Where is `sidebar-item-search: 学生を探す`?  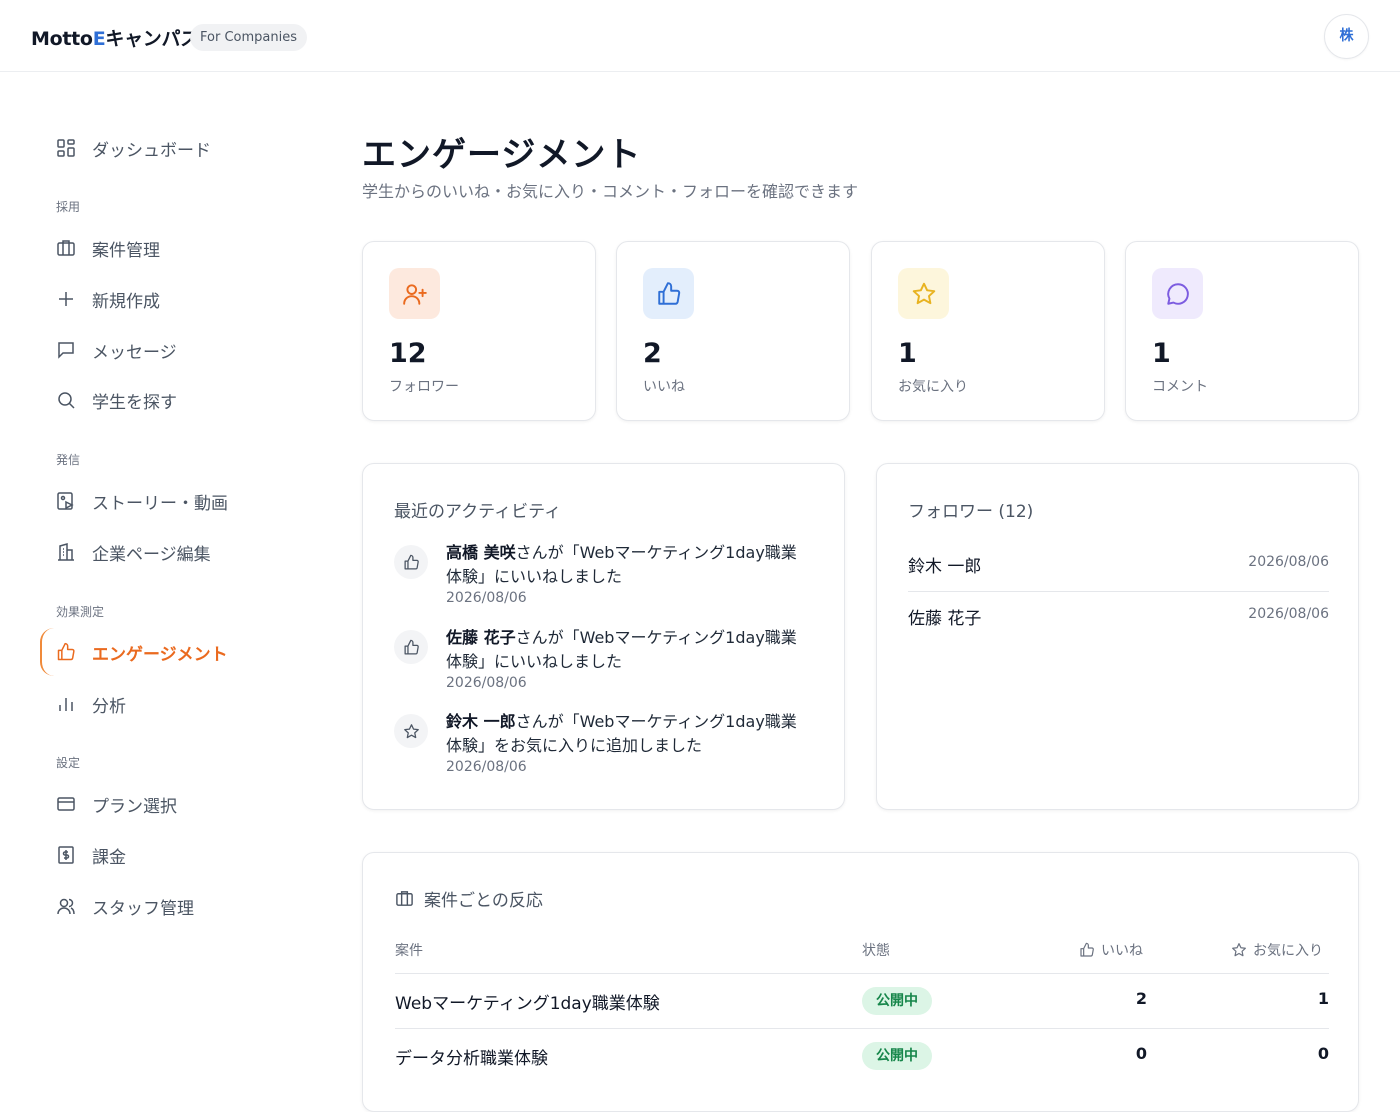
sidebar-item-search: 学生を探す is located at coordinates (116, 400).